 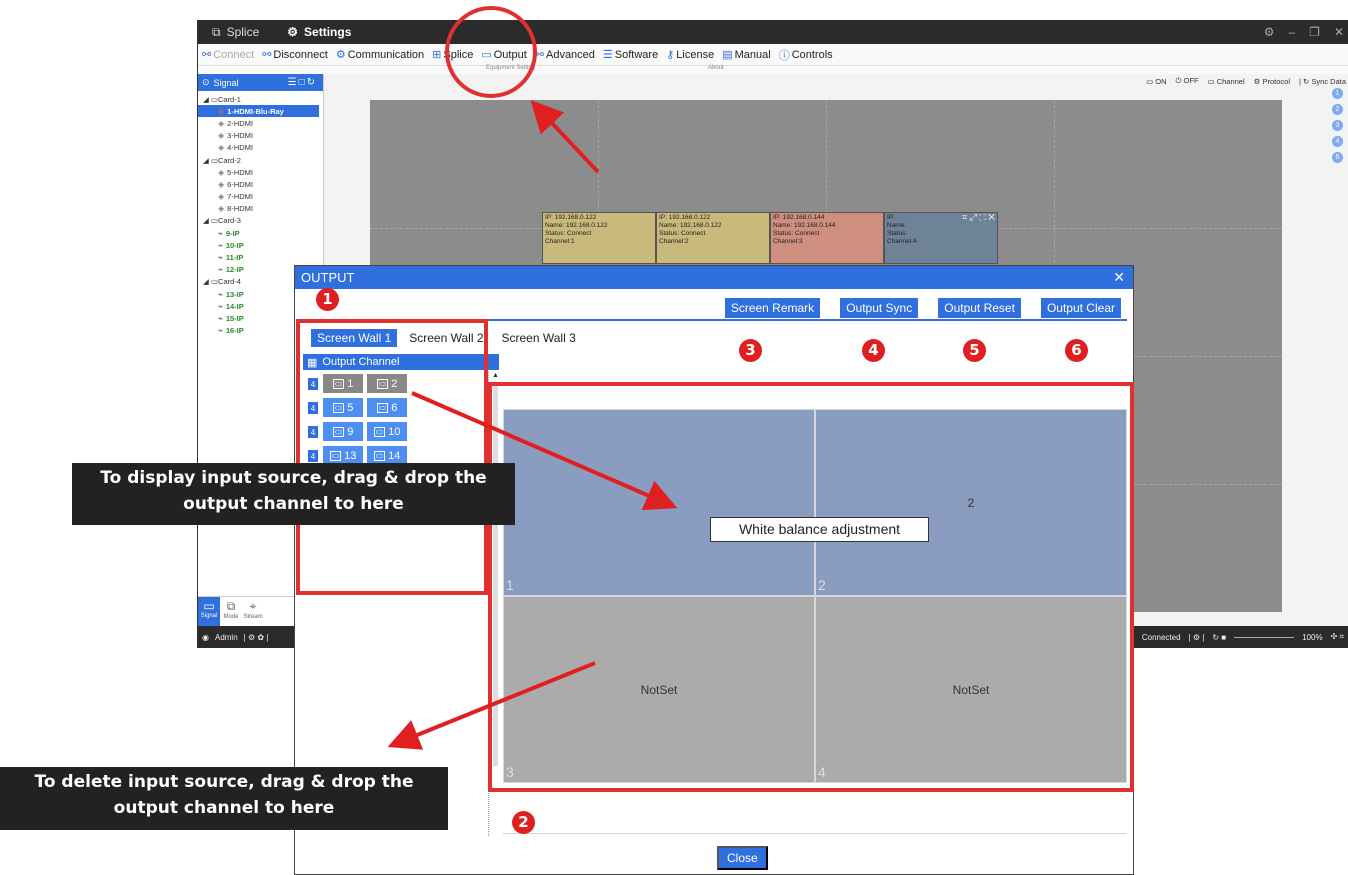 What do you see at coordinates (495, 375) in the screenshot?
I see `scroll-up-icon: ▲` at bounding box center [495, 375].